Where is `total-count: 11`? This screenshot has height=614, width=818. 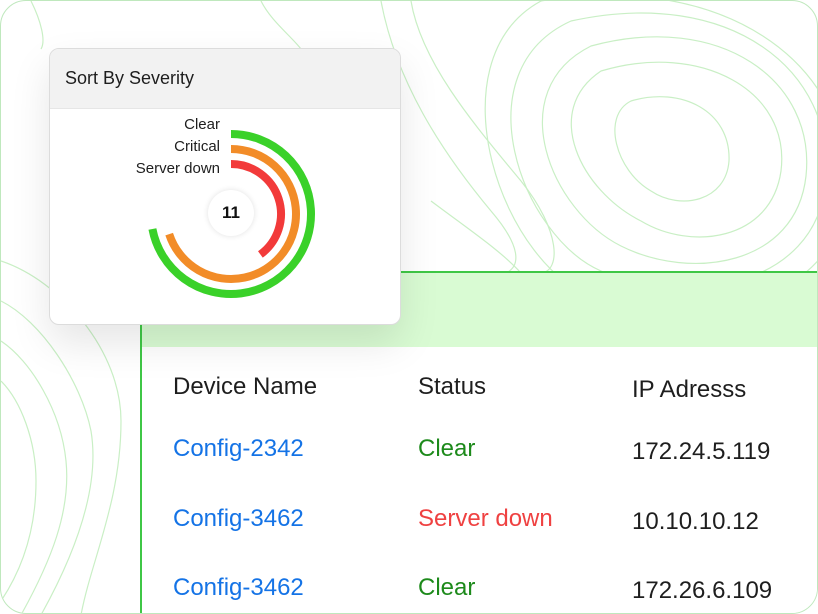 total-count: 11 is located at coordinates (231, 213).